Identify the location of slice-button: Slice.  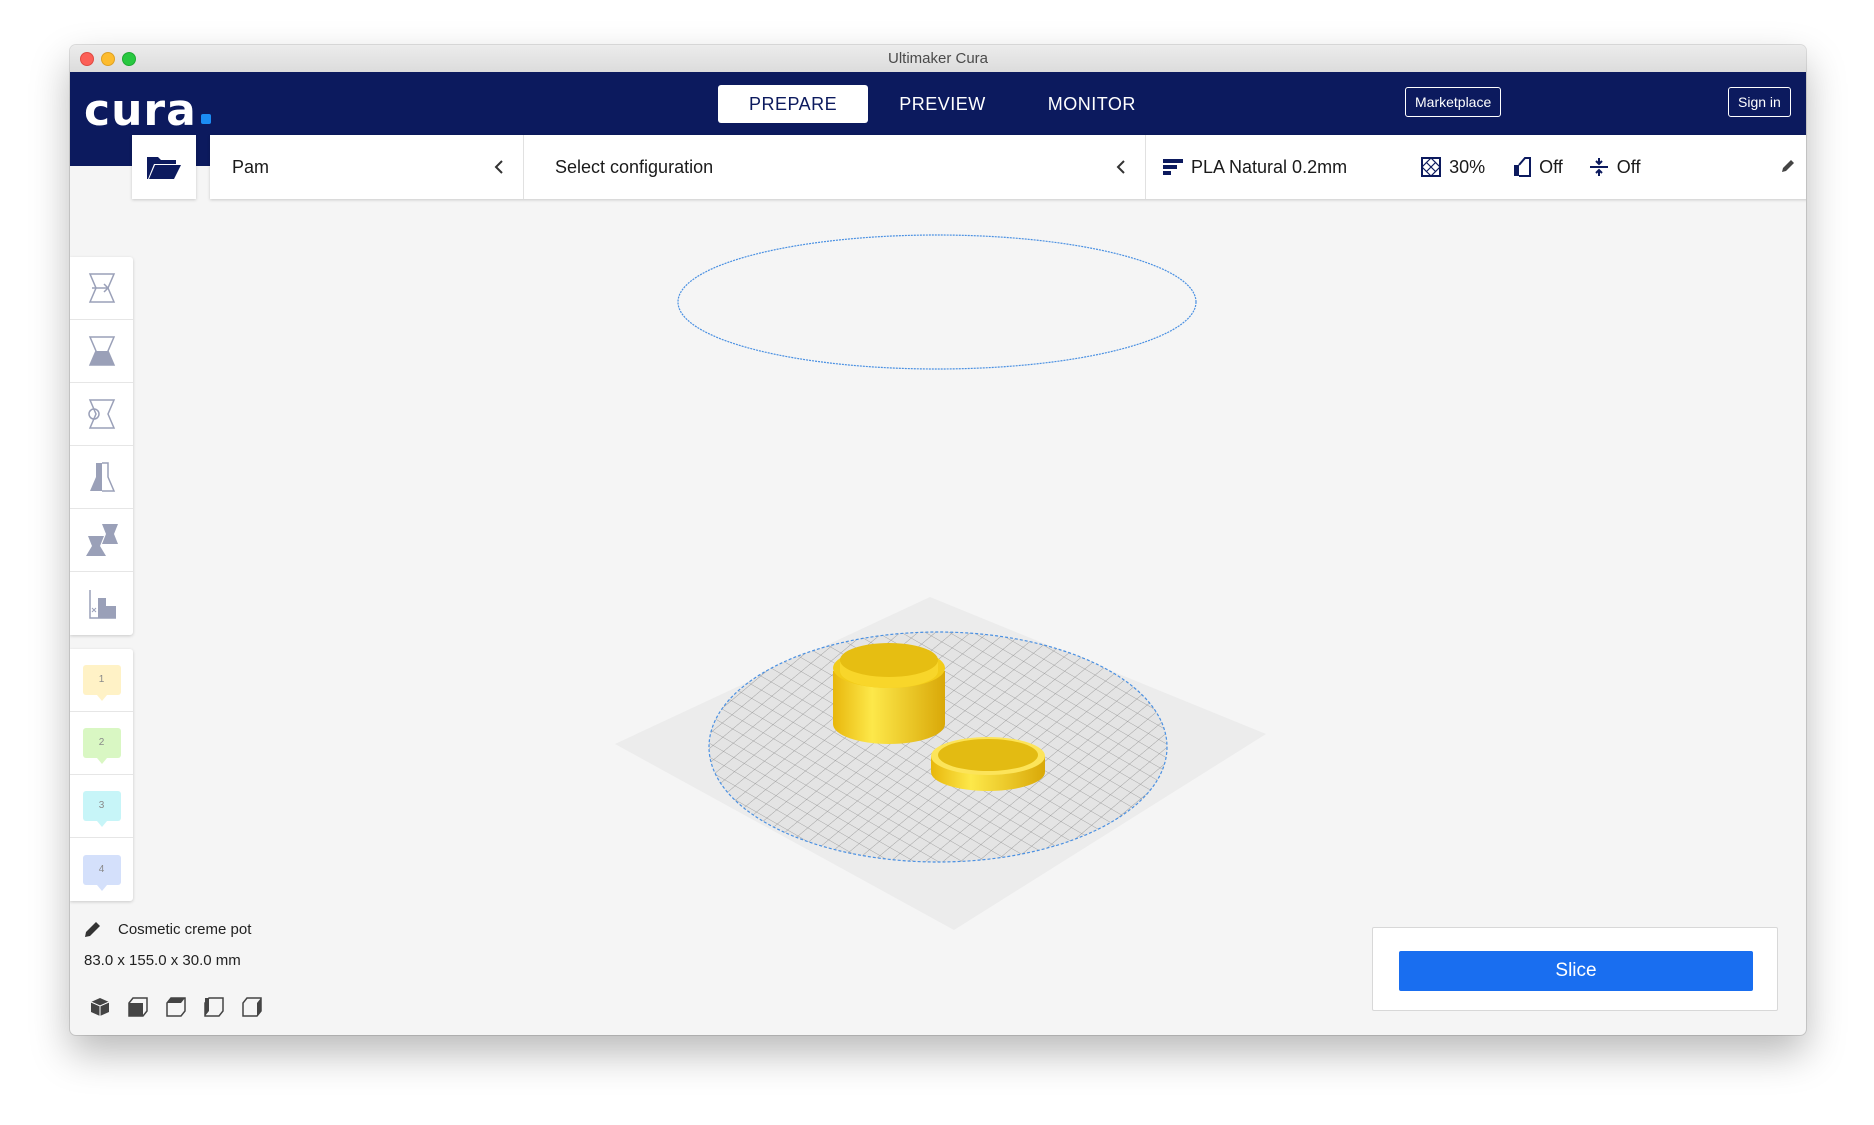
(1576, 971).